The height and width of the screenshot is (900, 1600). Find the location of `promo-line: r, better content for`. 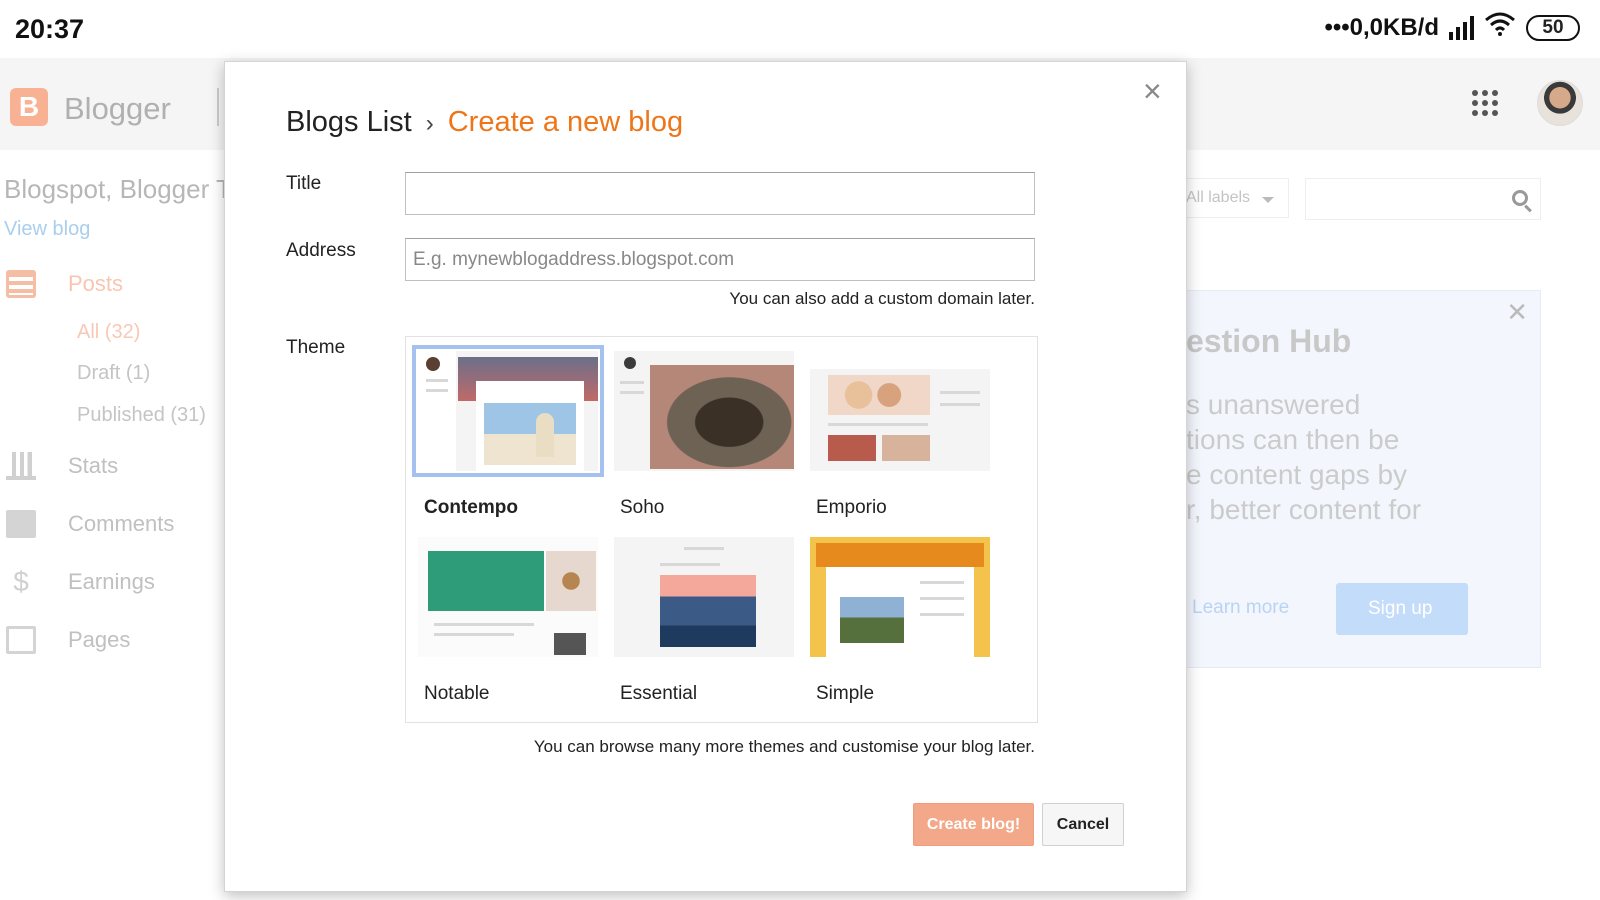

promo-line: r, better content for is located at coordinates (1304, 509).